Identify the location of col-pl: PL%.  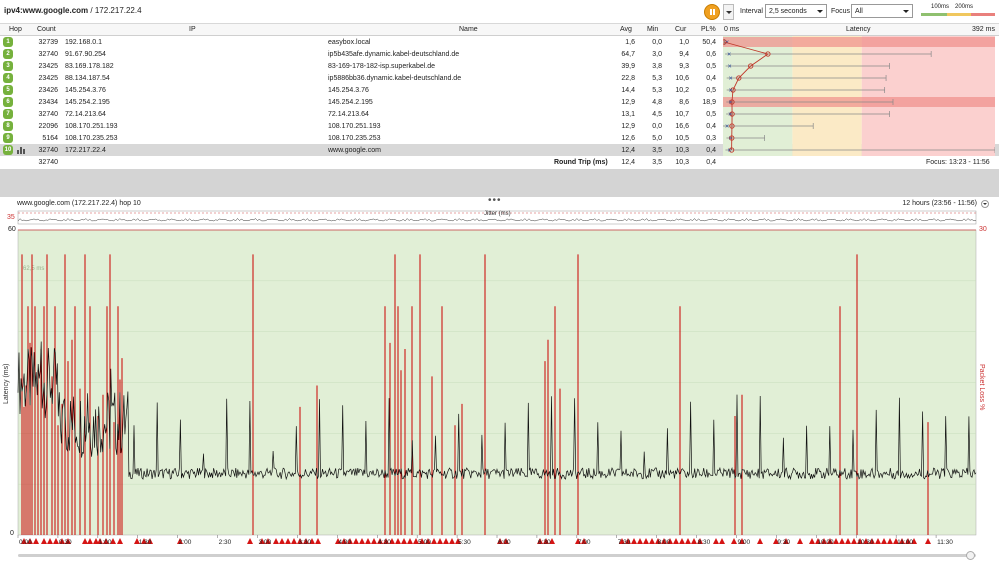
(708, 29).